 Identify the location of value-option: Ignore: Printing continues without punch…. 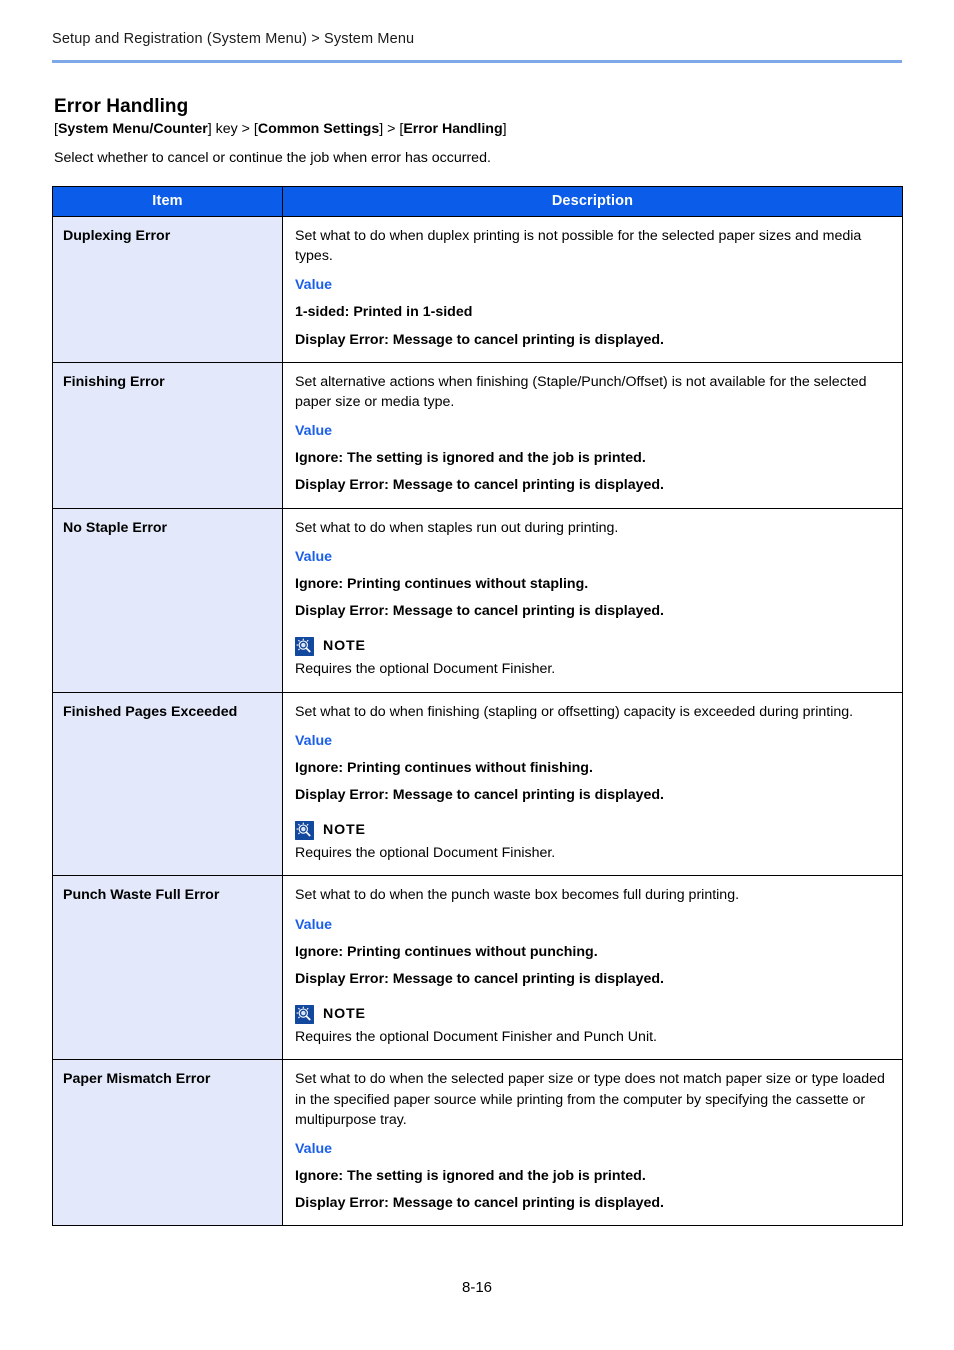
(446, 951).